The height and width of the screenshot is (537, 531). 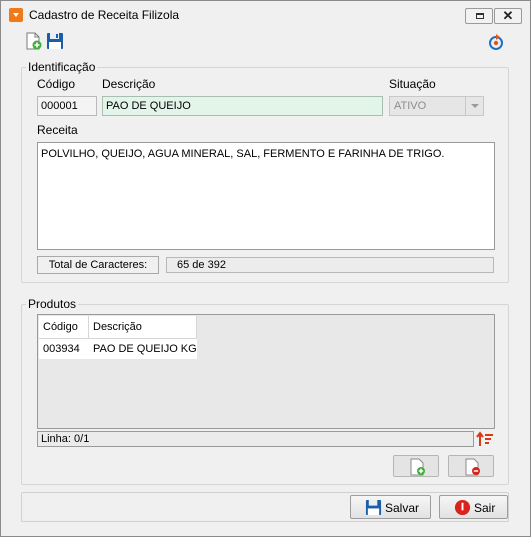 What do you see at coordinates (496, 42) in the screenshot?
I see `refresh-icon` at bounding box center [496, 42].